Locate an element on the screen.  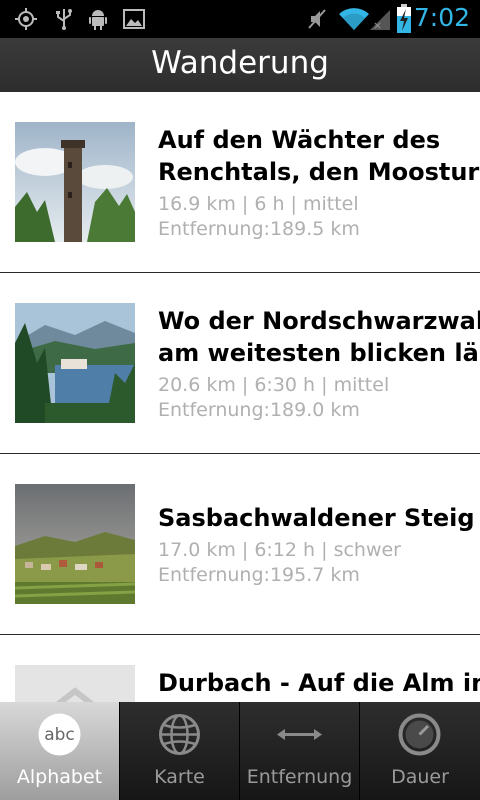
hike-title: Auf den Wächter des is located at coordinates (299, 140).